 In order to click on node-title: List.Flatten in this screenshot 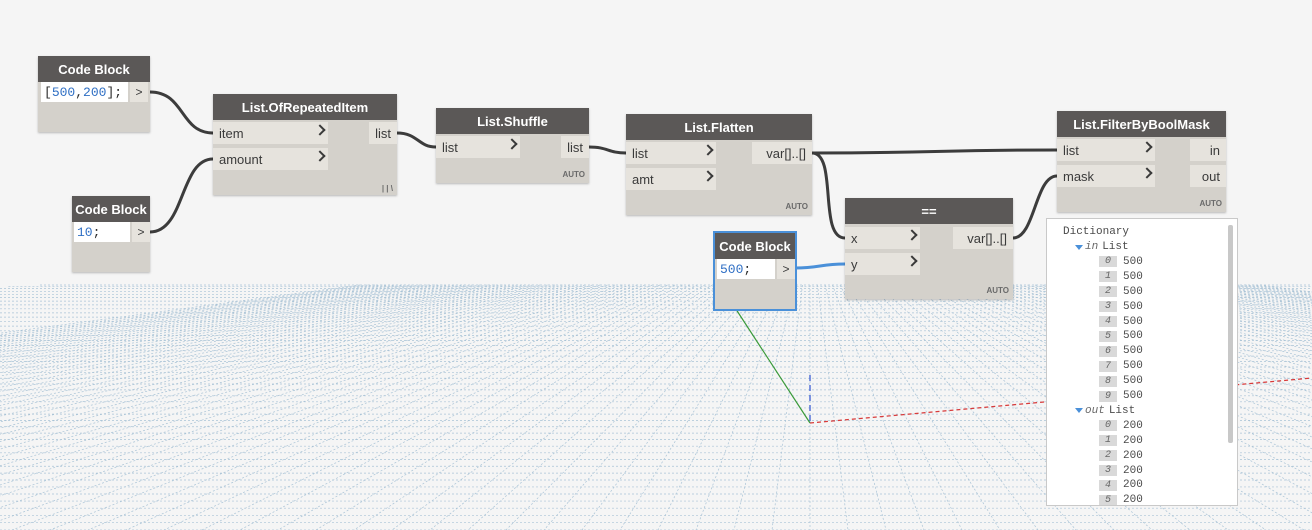, I will do `click(719, 127)`.